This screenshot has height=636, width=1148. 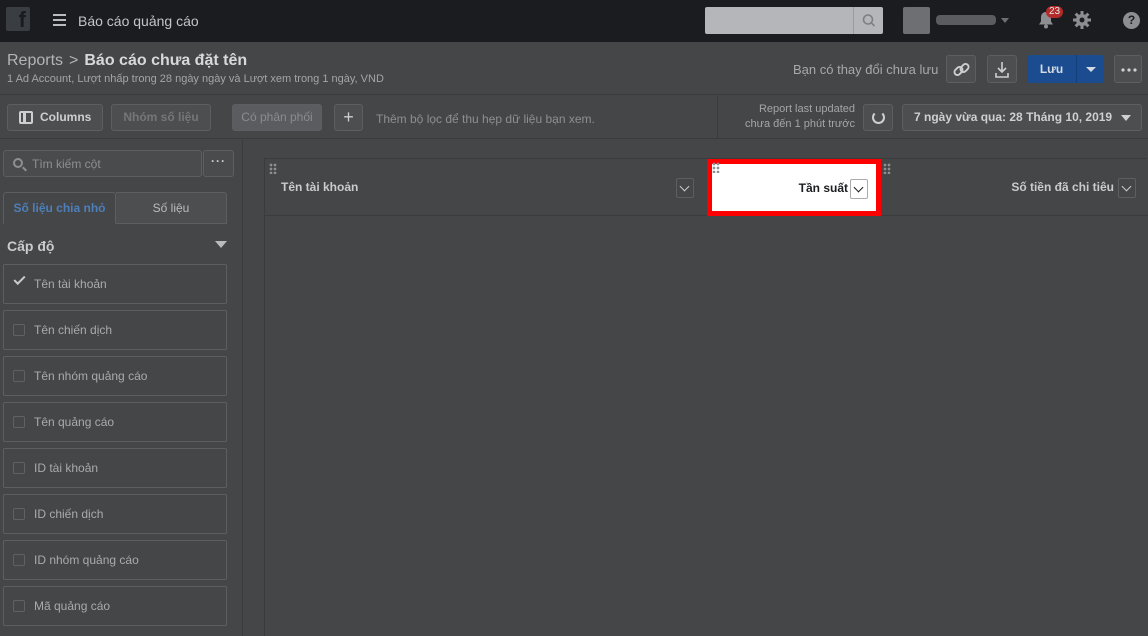 I want to click on date-range-label: 7 ngày vừa qua: 28 Tháng 10, 2019, so click(x=1013, y=117).